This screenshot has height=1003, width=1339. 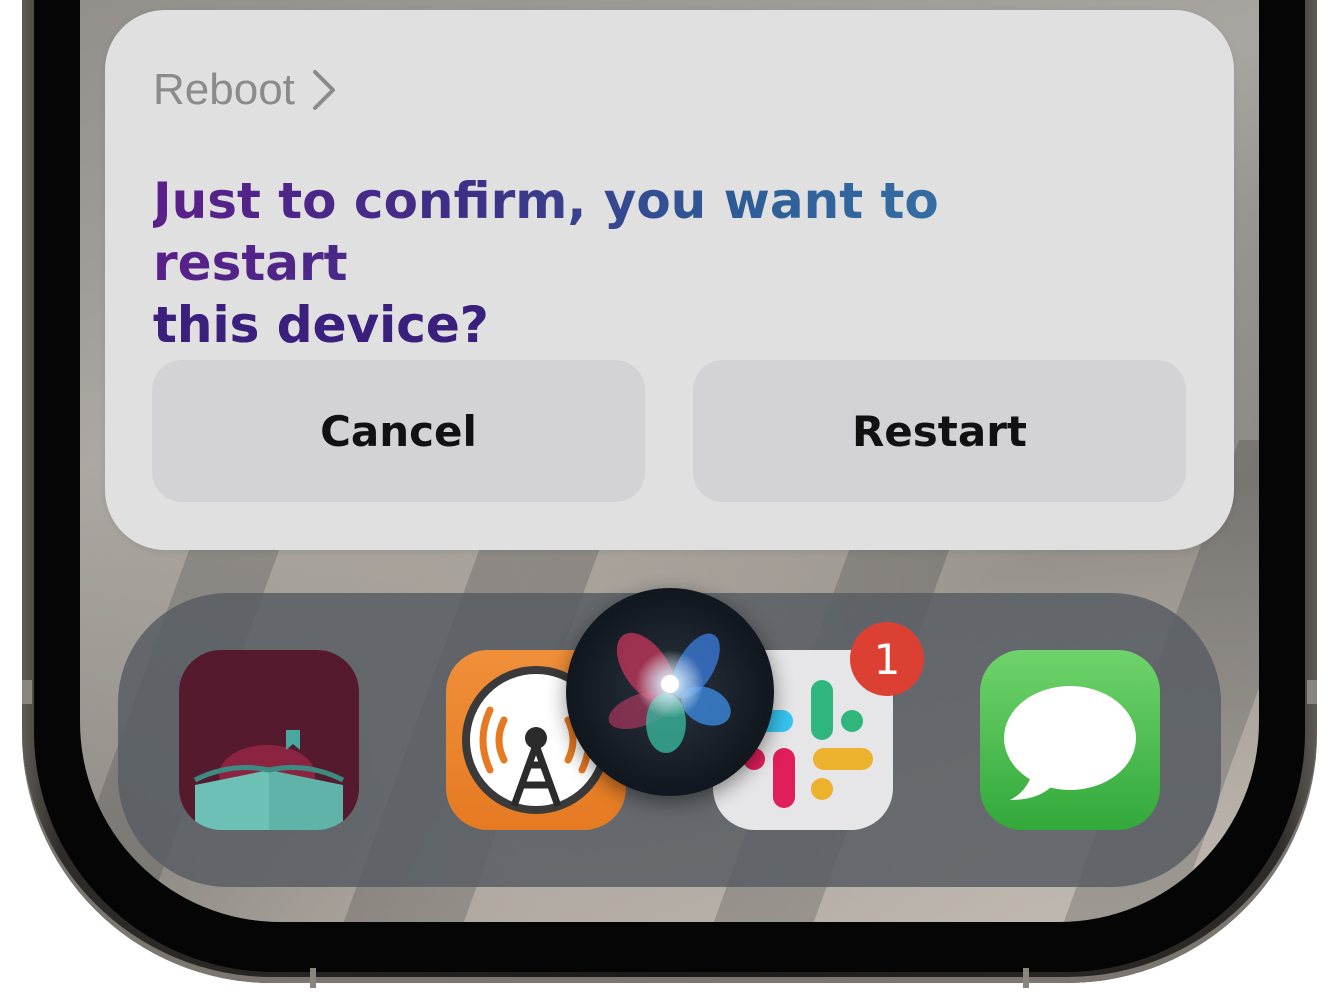 I want to click on cancel-button: Cancel, so click(x=398, y=431).